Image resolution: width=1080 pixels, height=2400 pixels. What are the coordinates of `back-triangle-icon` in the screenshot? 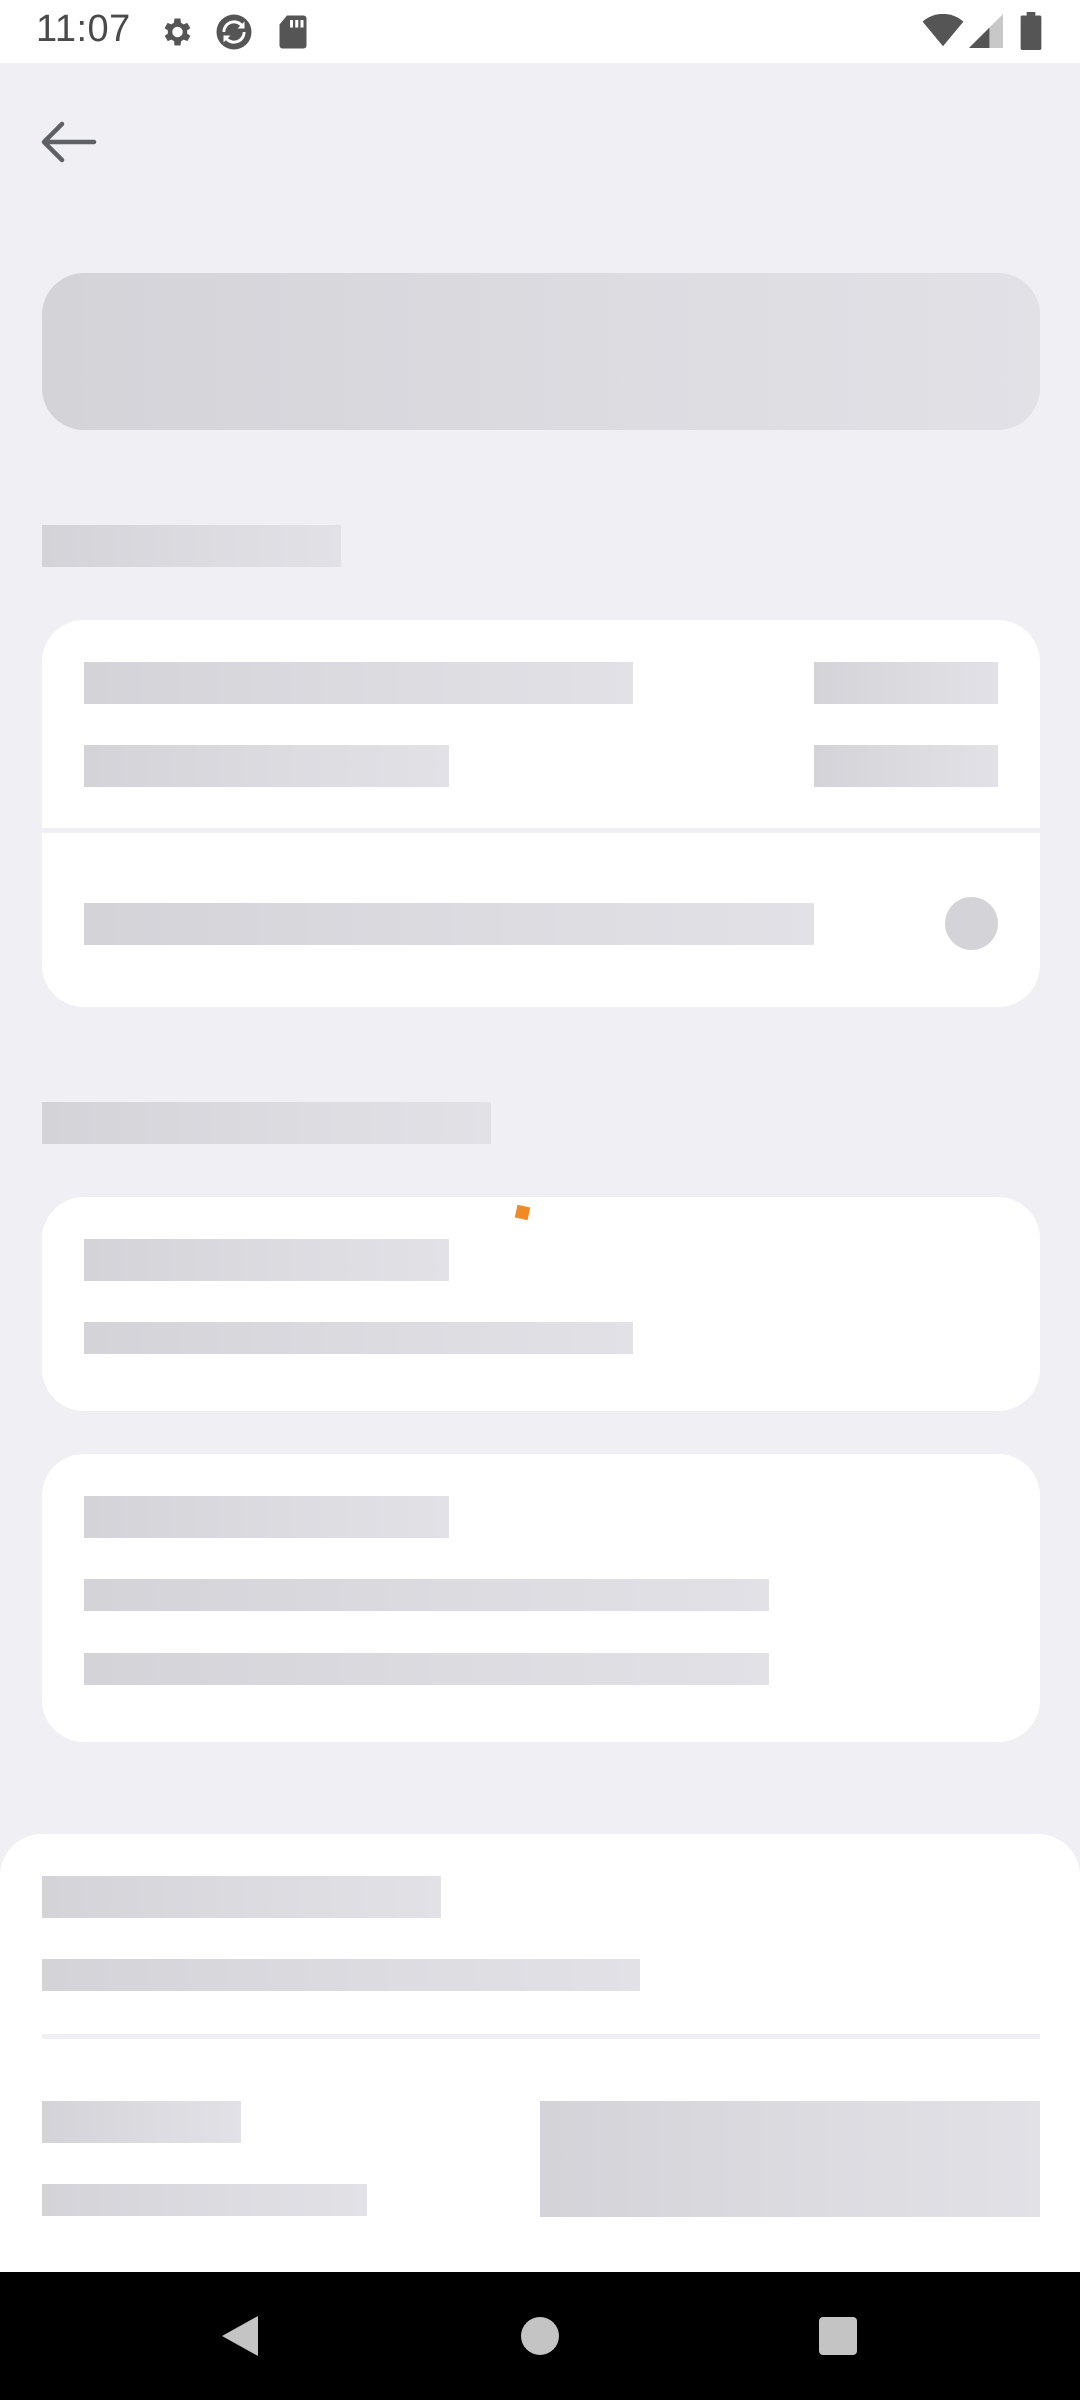 It's located at (240, 2336).